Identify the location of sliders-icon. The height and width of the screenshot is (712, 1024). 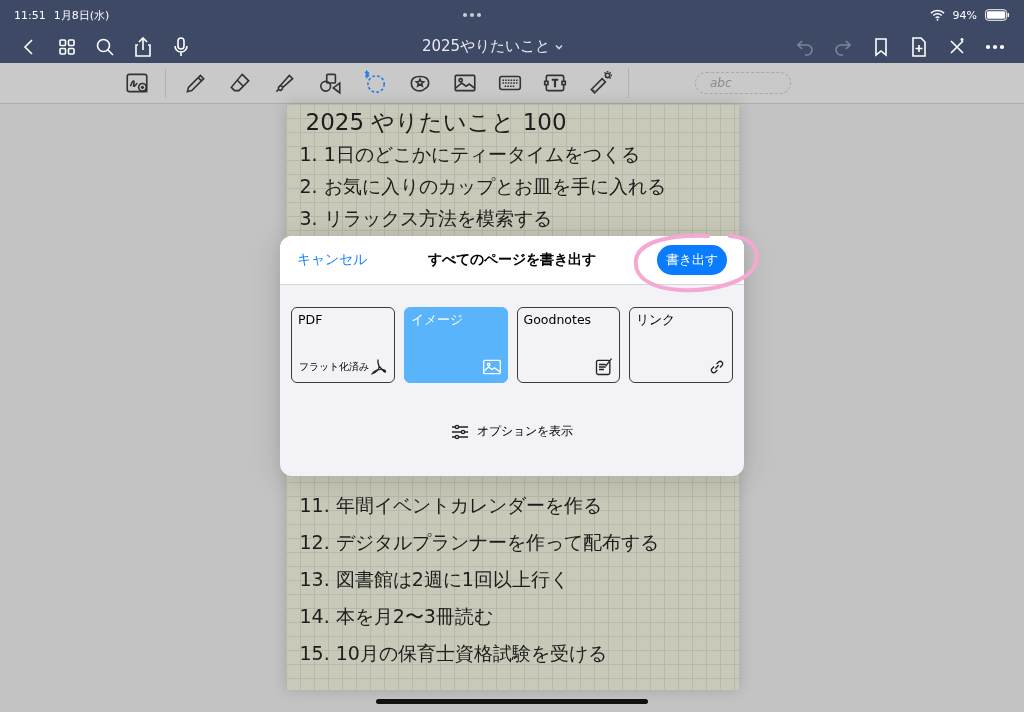
(460, 431).